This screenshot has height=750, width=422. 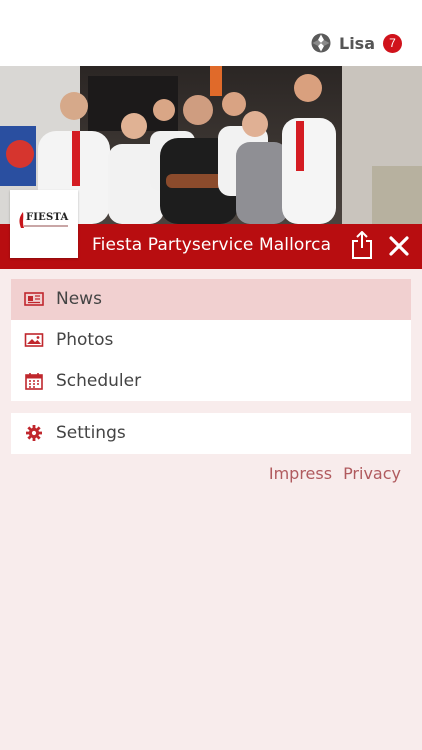 What do you see at coordinates (399, 246) in the screenshot?
I see `close-icon` at bounding box center [399, 246].